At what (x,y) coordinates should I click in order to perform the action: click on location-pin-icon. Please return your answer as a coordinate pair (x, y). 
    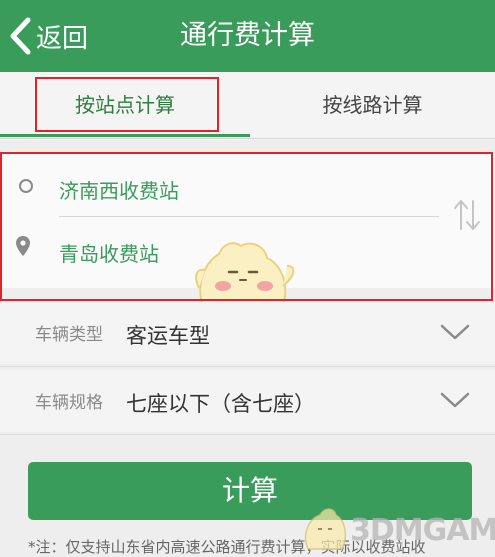
    Looking at the image, I should click on (23, 248).